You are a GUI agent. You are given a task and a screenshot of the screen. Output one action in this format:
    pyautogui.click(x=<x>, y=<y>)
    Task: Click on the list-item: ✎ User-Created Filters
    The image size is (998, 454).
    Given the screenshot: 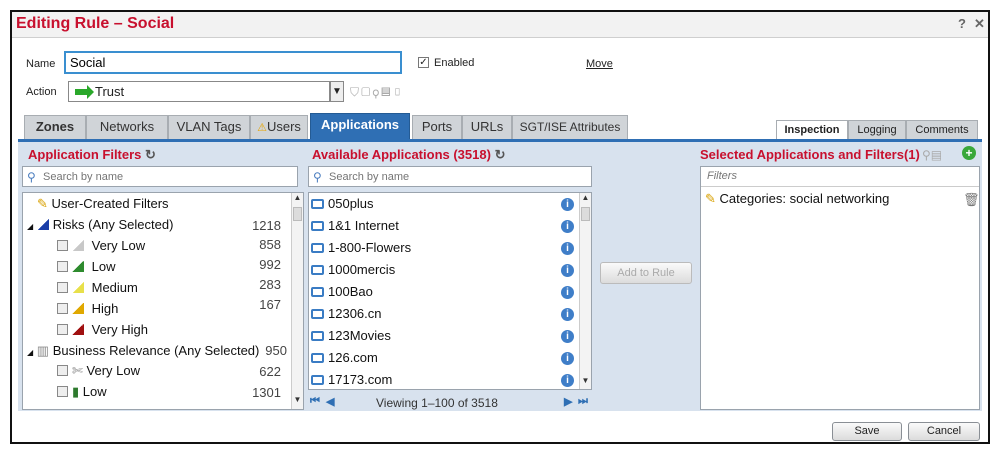 What is the action you would take?
    pyautogui.click(x=103, y=204)
    